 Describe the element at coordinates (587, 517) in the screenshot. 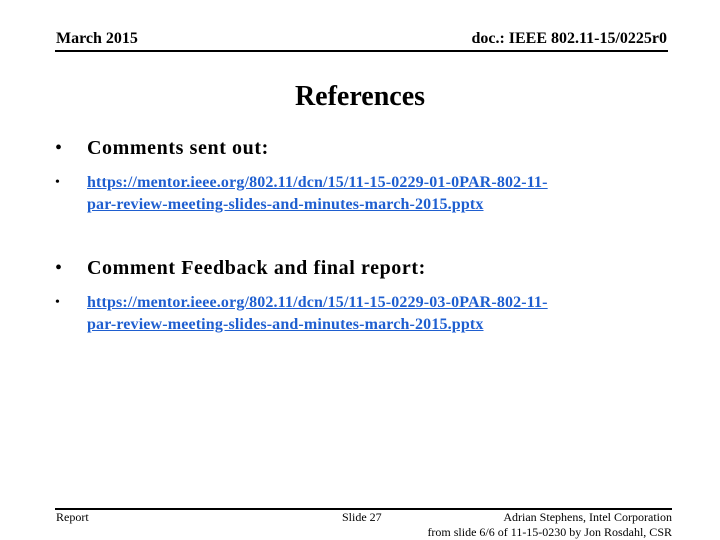

I see `footer-author: Adrian Stephens, Intel Corporation` at that location.